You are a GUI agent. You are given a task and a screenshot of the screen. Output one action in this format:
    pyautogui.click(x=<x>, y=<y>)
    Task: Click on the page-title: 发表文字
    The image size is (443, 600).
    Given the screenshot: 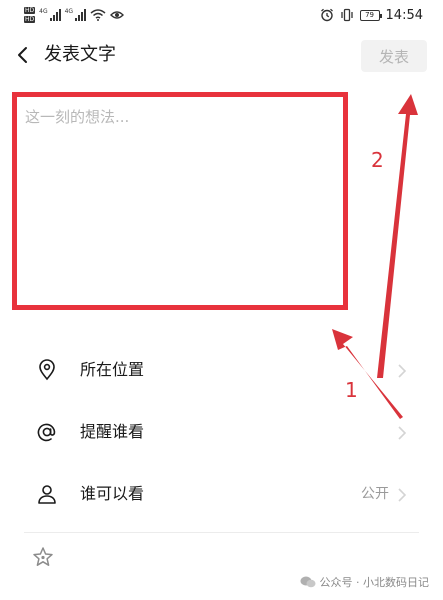 What is the action you would take?
    pyautogui.click(x=80, y=54)
    